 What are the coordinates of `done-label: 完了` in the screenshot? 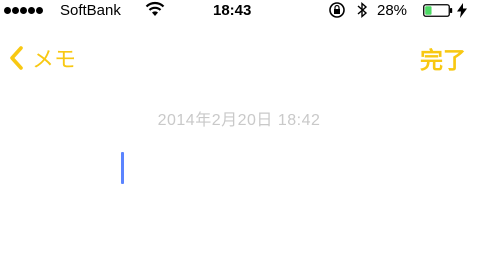 It's located at (443, 60).